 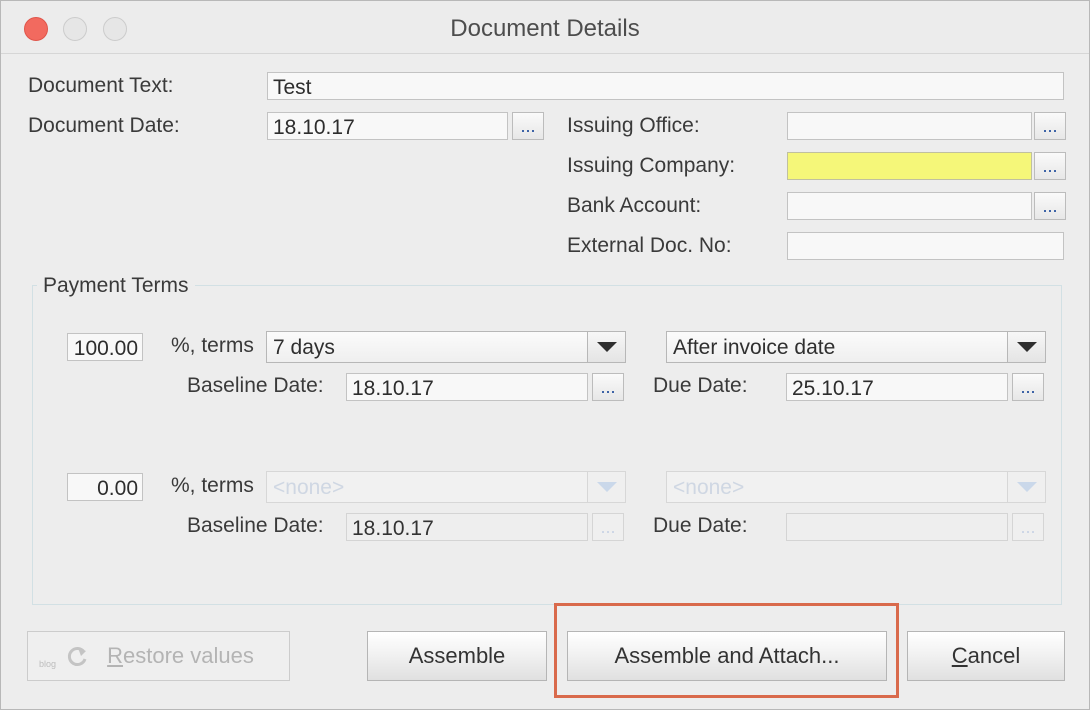 What do you see at coordinates (188, 655) in the screenshot?
I see `restore-label: estore values` at bounding box center [188, 655].